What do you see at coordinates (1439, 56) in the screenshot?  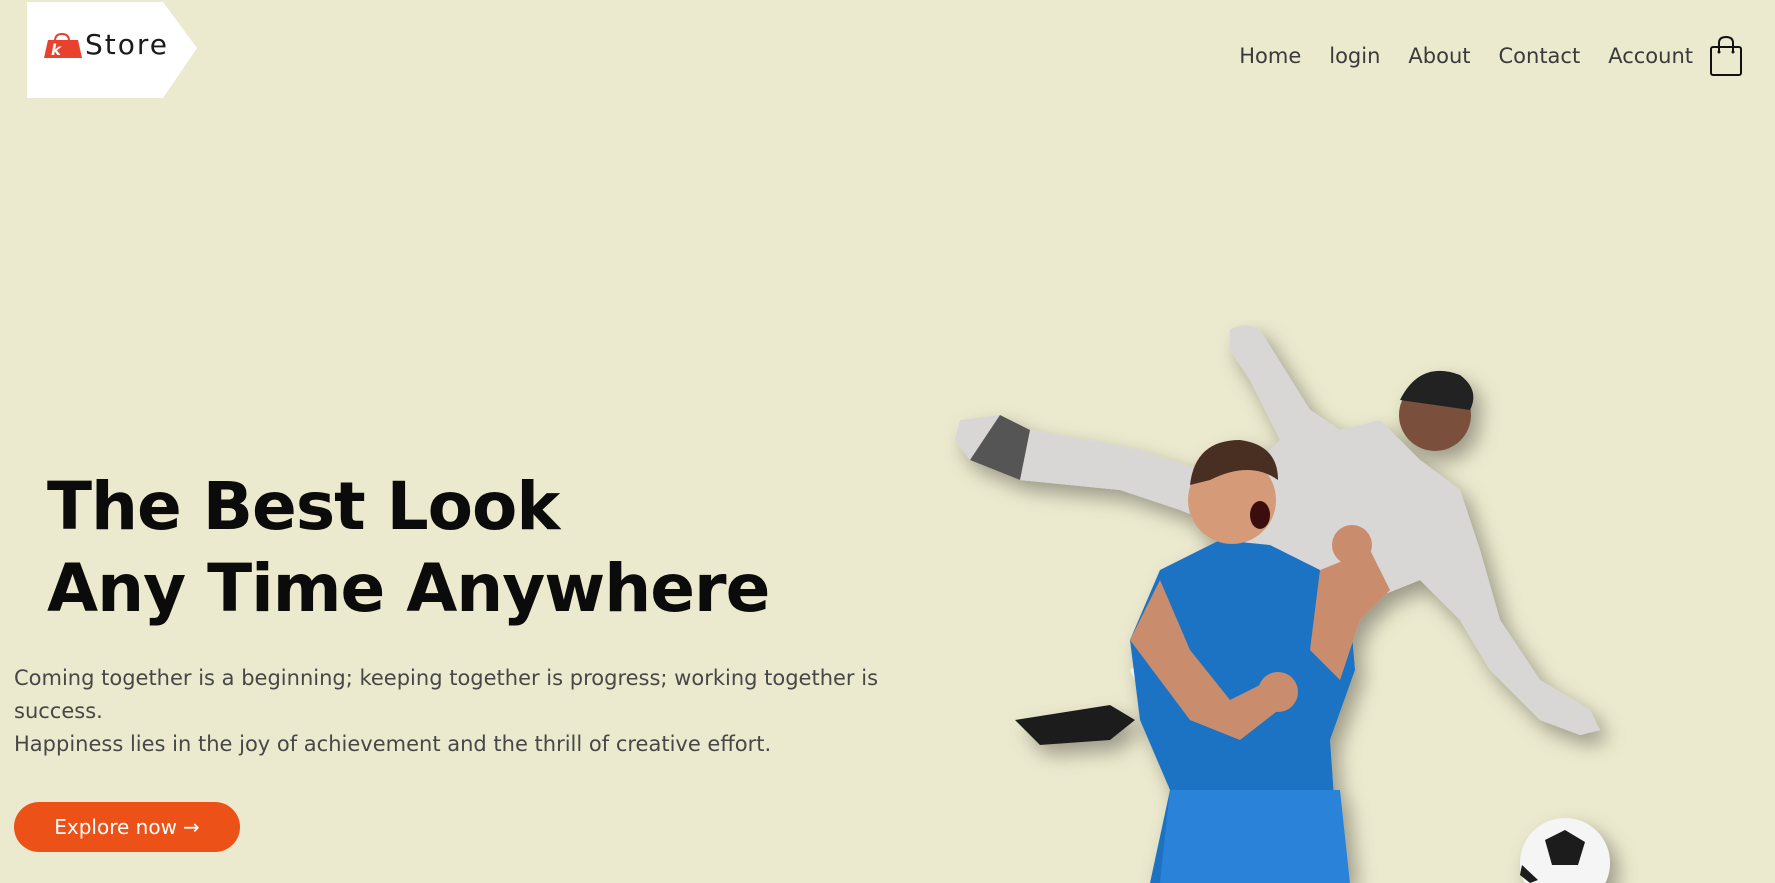 I see `nav-about: About` at bounding box center [1439, 56].